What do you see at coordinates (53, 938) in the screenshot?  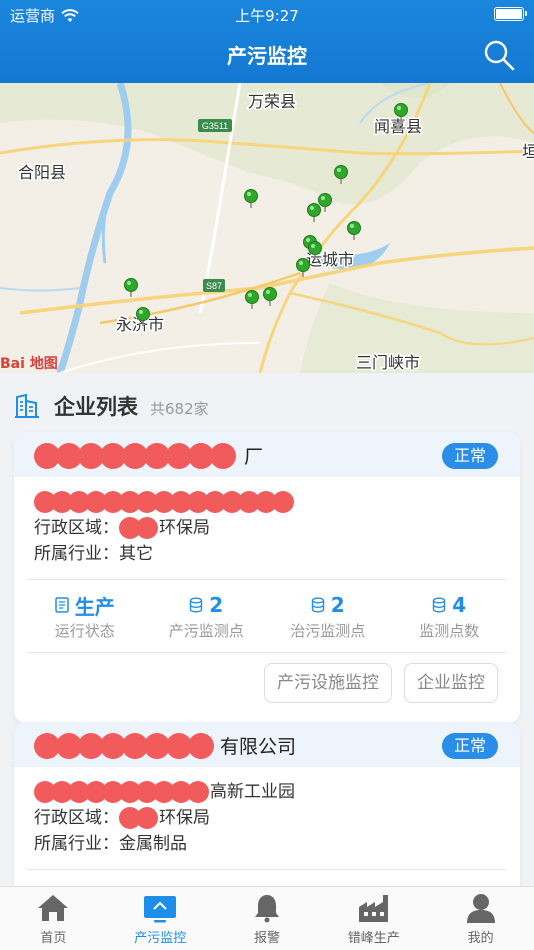 I see `tab-label: 首页` at bounding box center [53, 938].